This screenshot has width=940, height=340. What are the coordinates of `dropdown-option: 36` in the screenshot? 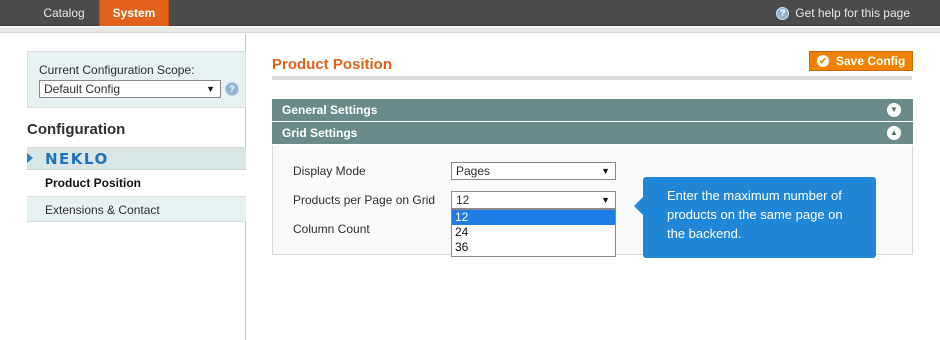 It's located at (533, 247).